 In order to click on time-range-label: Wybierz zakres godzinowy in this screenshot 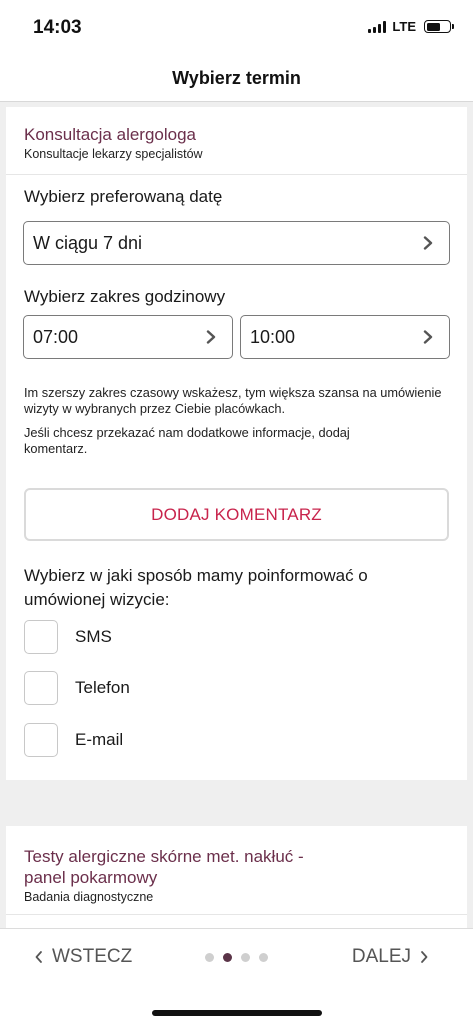, I will do `click(125, 296)`.